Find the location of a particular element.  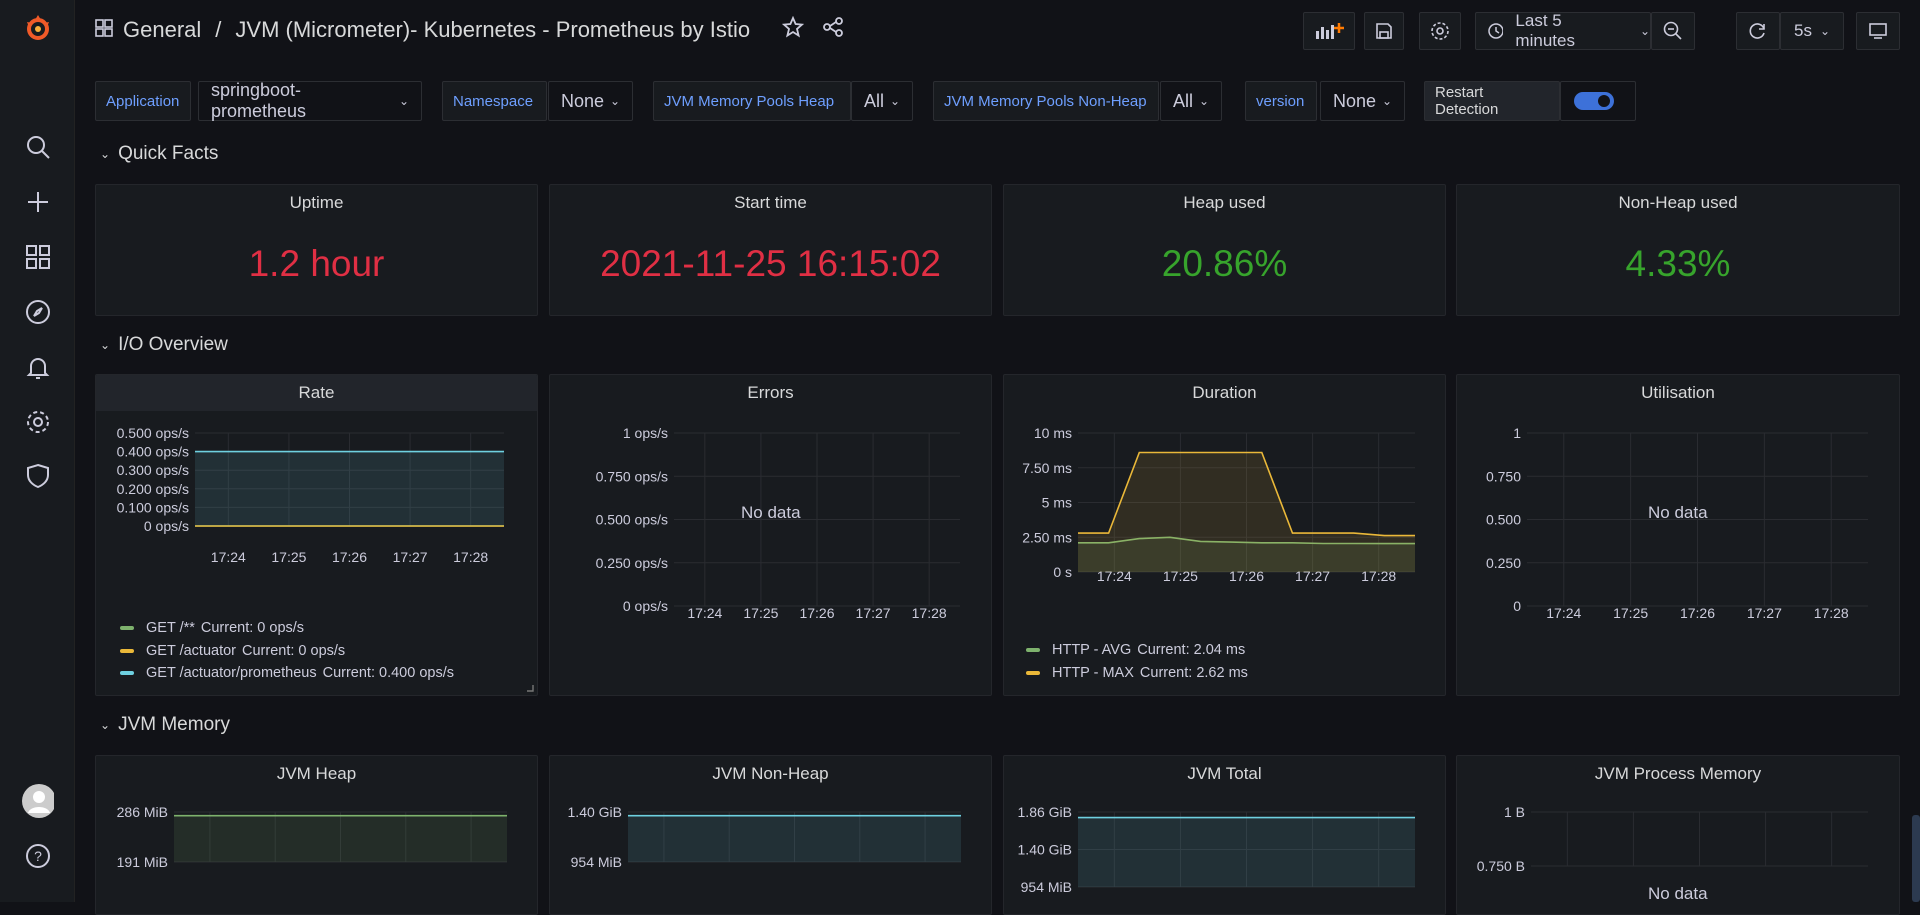

grafana-logo-icon is located at coordinates (38, 28).